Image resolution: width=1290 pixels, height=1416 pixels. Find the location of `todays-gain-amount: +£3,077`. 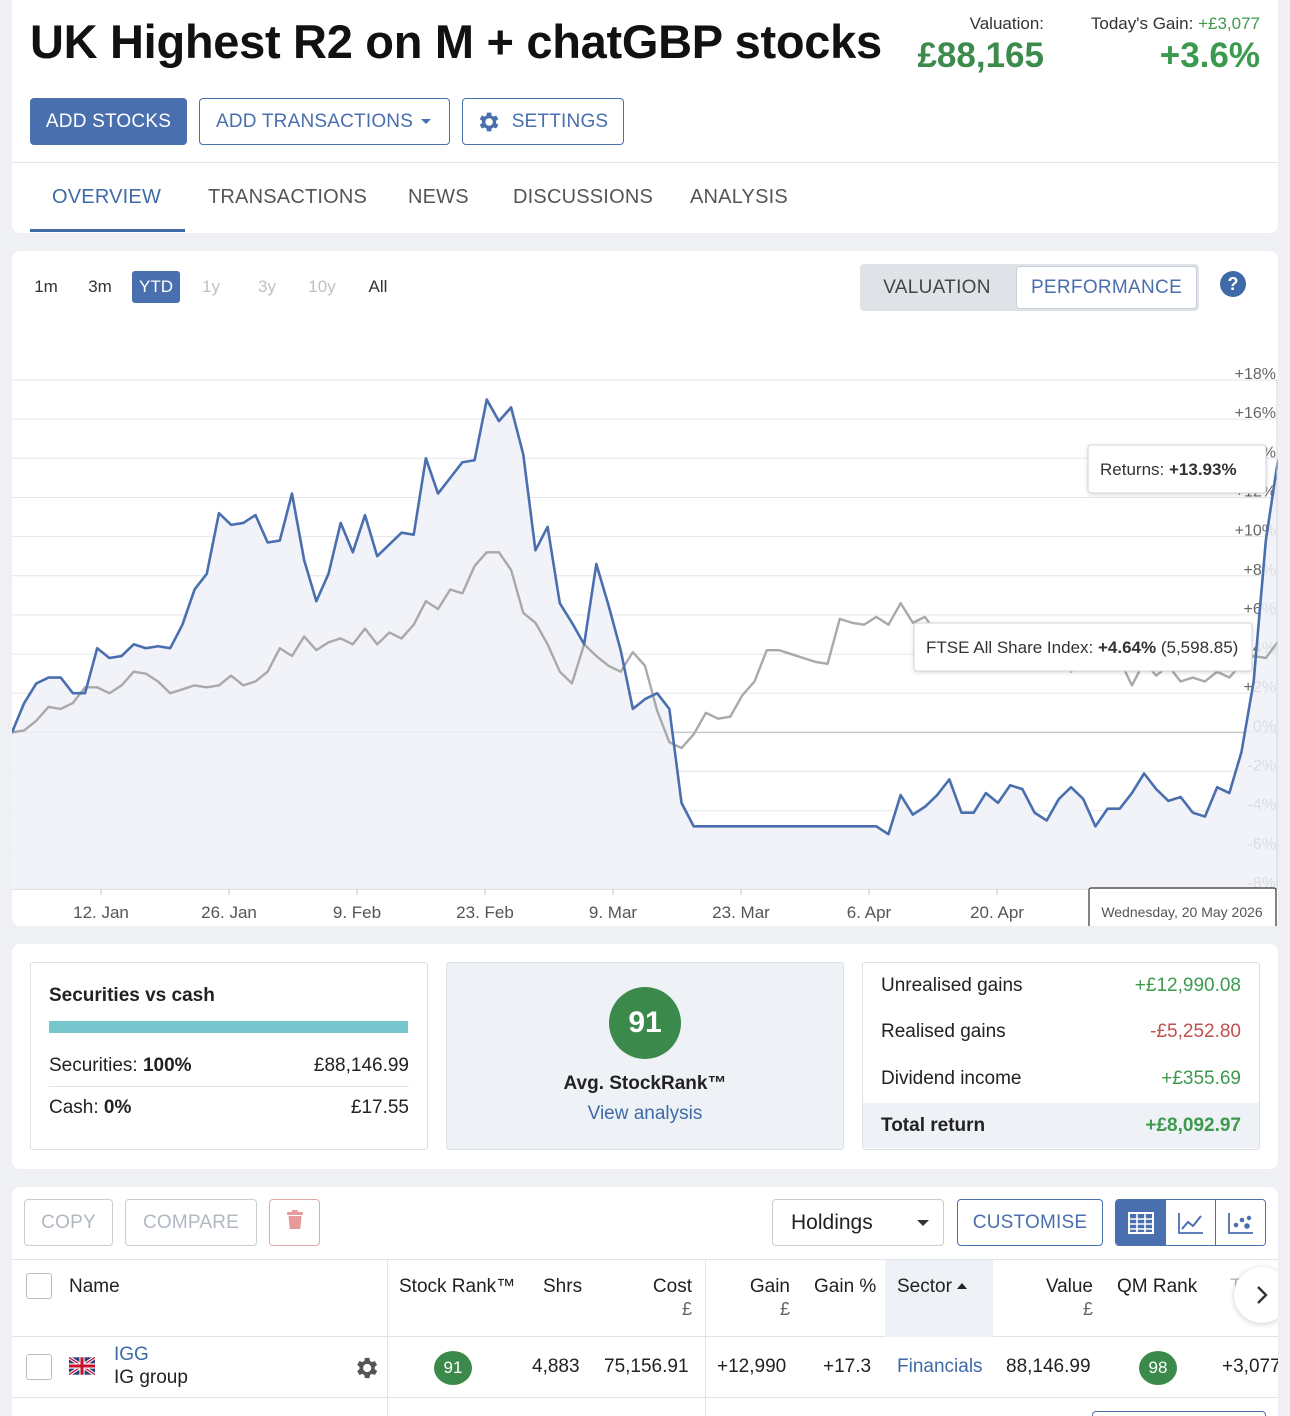

todays-gain-amount: +£3,077 is located at coordinates (1229, 23).